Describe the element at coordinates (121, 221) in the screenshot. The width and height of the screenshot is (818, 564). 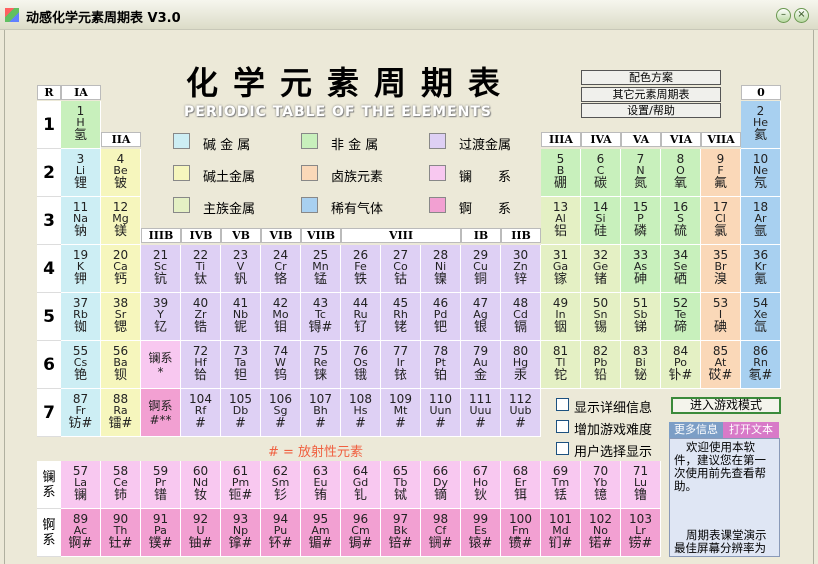
I see `element-cell-mg: 12 Mg 镁` at that location.